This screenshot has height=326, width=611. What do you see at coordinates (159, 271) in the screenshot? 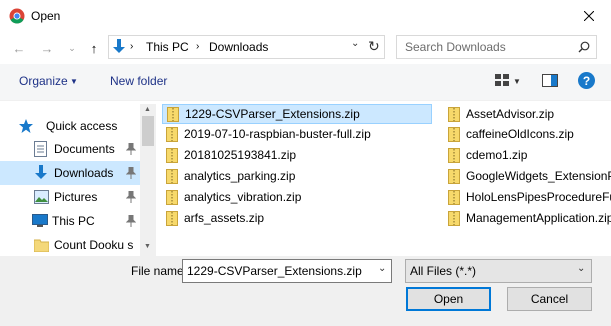
I see `file-name-label: File name:` at bounding box center [159, 271].